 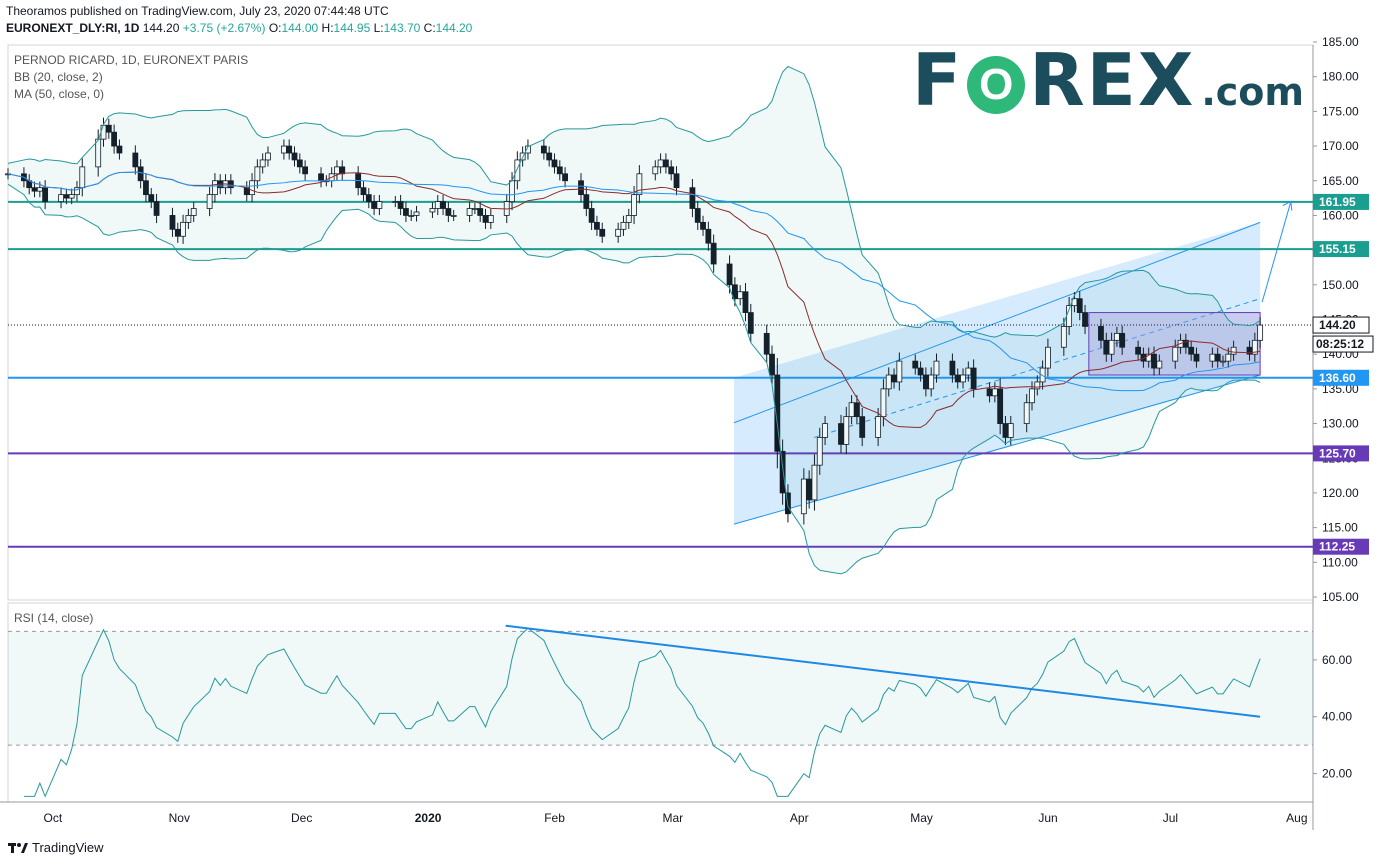 What do you see at coordinates (428, 818) in the screenshot?
I see `time-tick-label: 2020` at bounding box center [428, 818].